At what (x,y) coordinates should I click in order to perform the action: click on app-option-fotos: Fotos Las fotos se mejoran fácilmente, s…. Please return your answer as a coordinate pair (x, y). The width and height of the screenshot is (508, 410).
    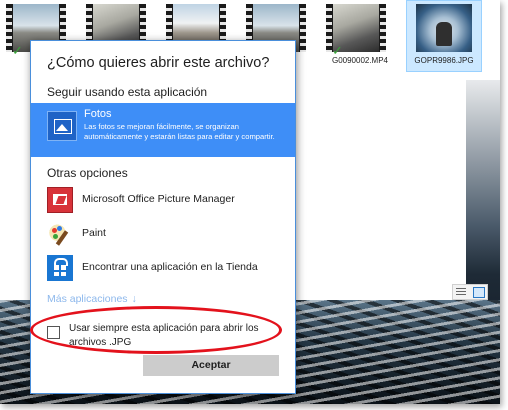
    Looking at the image, I should click on (163, 130).